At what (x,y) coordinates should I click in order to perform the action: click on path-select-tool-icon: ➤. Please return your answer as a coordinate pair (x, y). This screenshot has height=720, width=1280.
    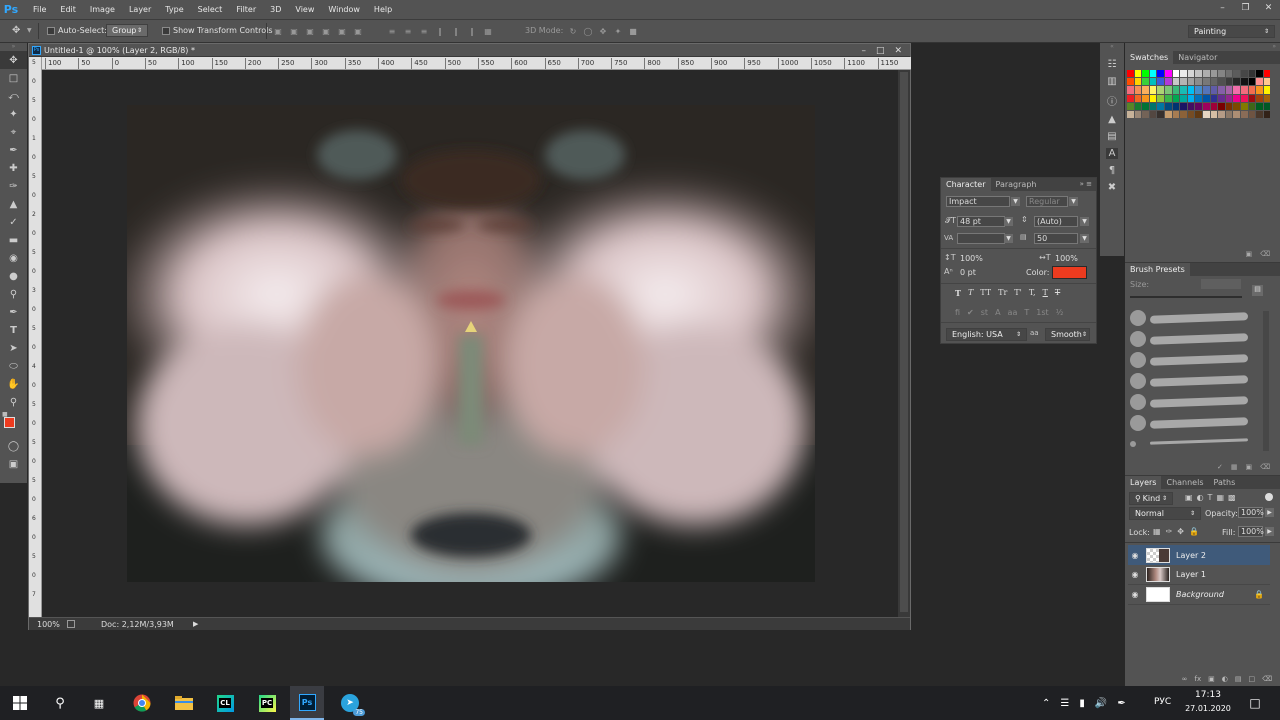
    Looking at the image, I should click on (13, 348).